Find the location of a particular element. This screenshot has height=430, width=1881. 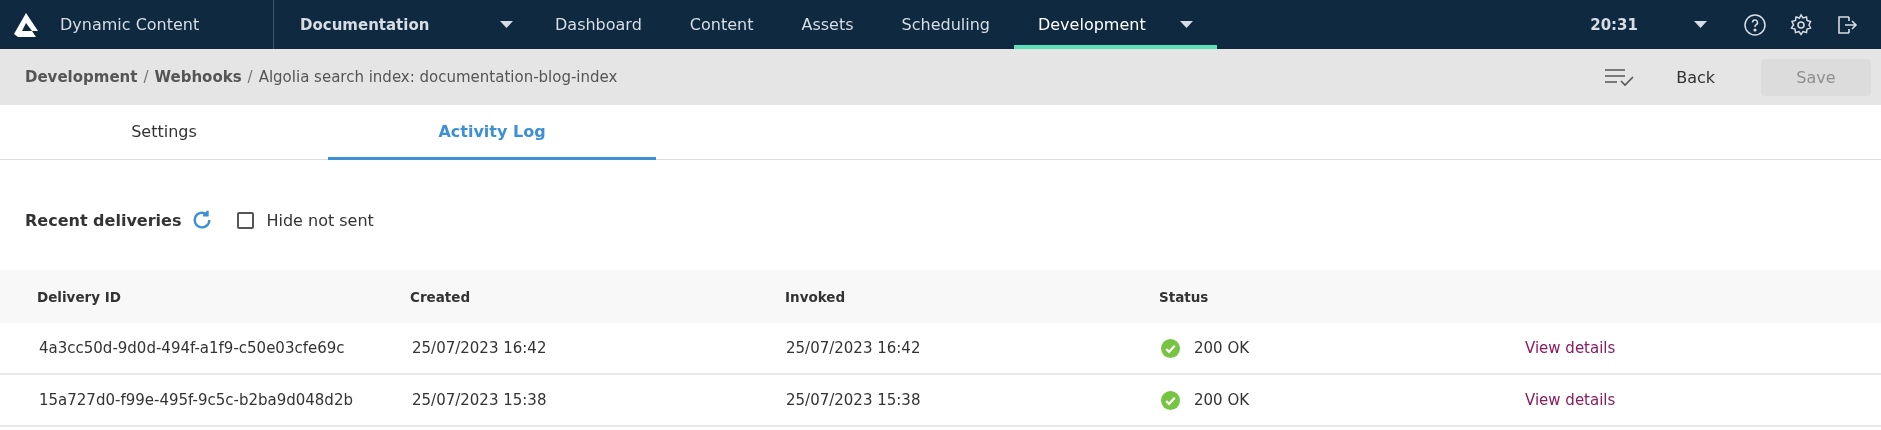

hub-selector: Documentation is located at coordinates (397, 24).